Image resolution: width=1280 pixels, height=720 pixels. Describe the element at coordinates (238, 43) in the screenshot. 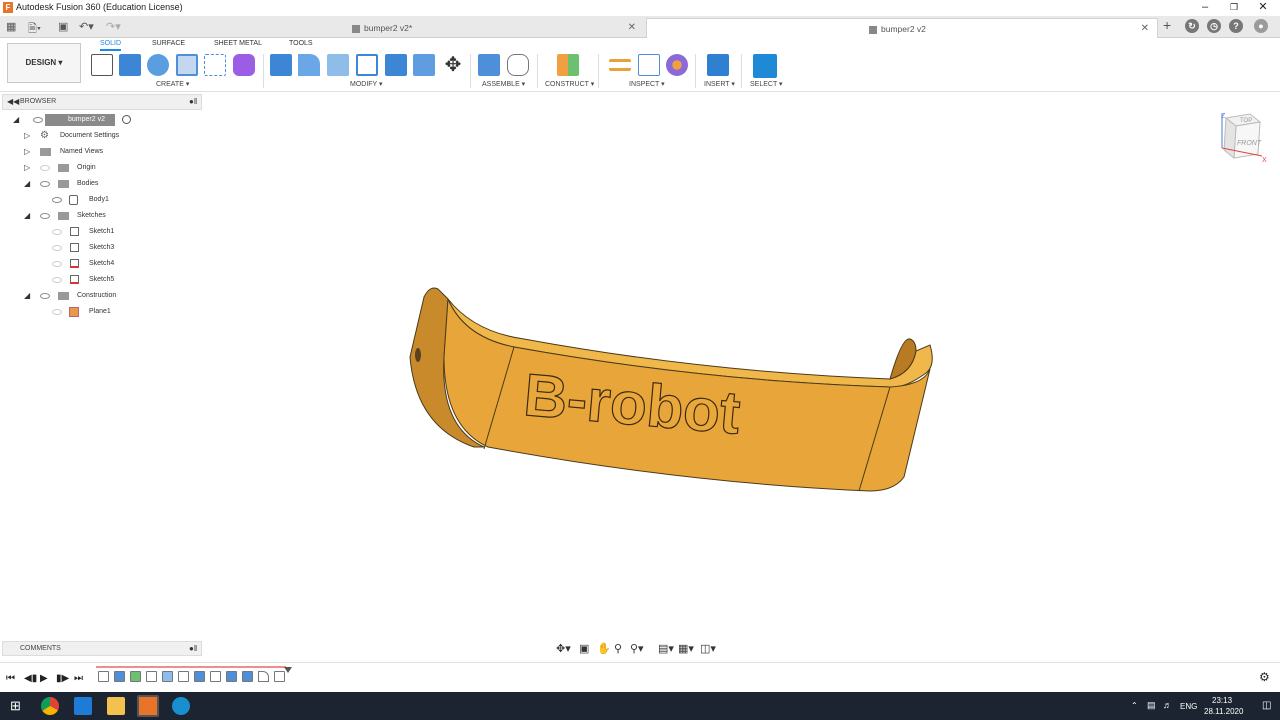

I see `tab-sheet-metal: SHEET METAL` at that location.